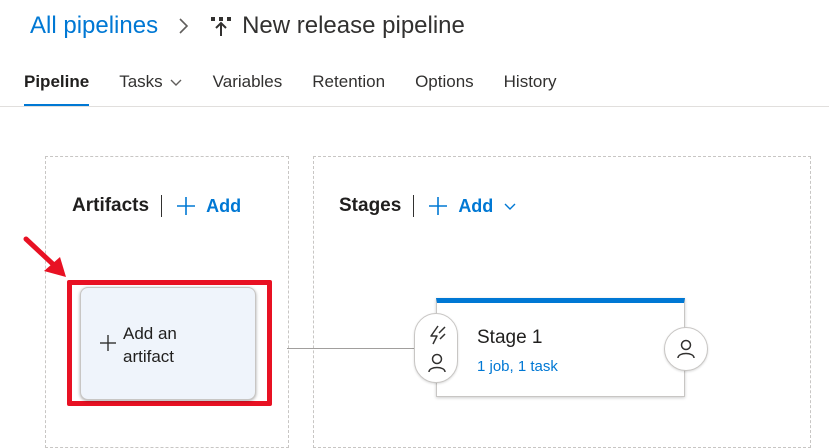 The image size is (829, 448). Describe the element at coordinates (517, 366) in the screenshot. I see `stage-summary-link: 1 job, 1 task` at that location.